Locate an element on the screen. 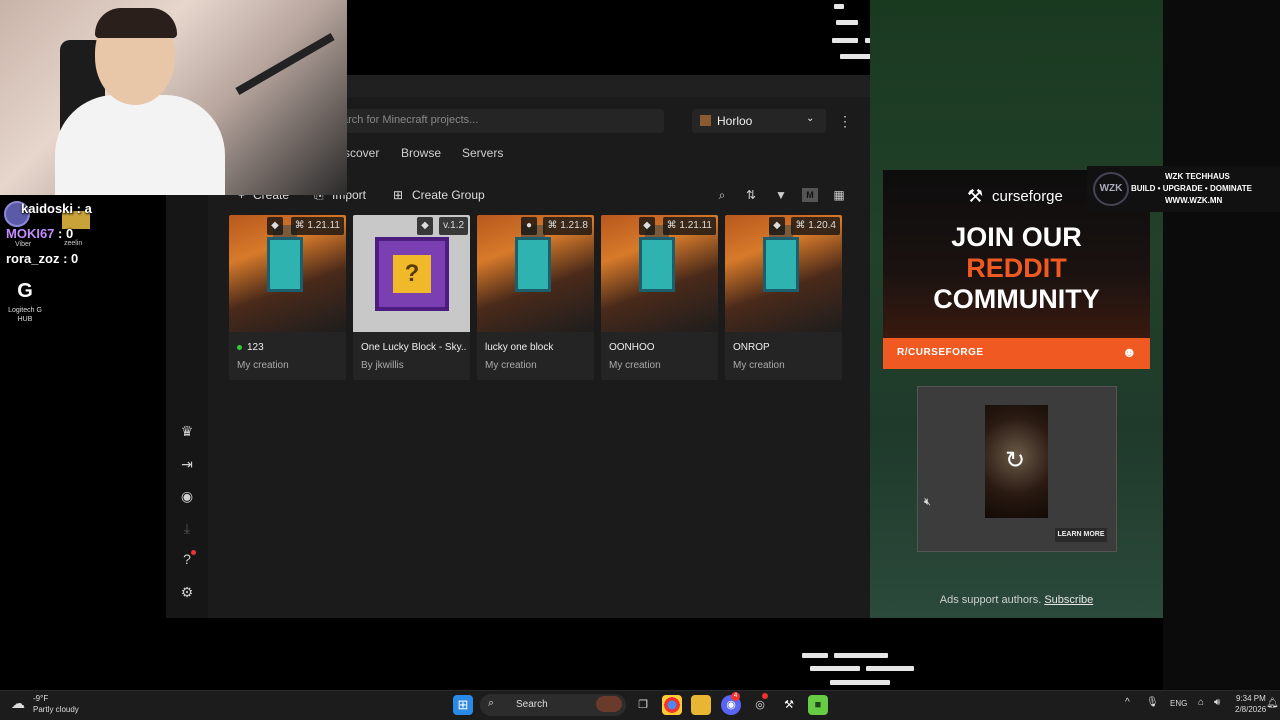 This screenshot has width=1280, height=720. curseforge-taskbar-icon: ⚒ is located at coordinates (789, 705).